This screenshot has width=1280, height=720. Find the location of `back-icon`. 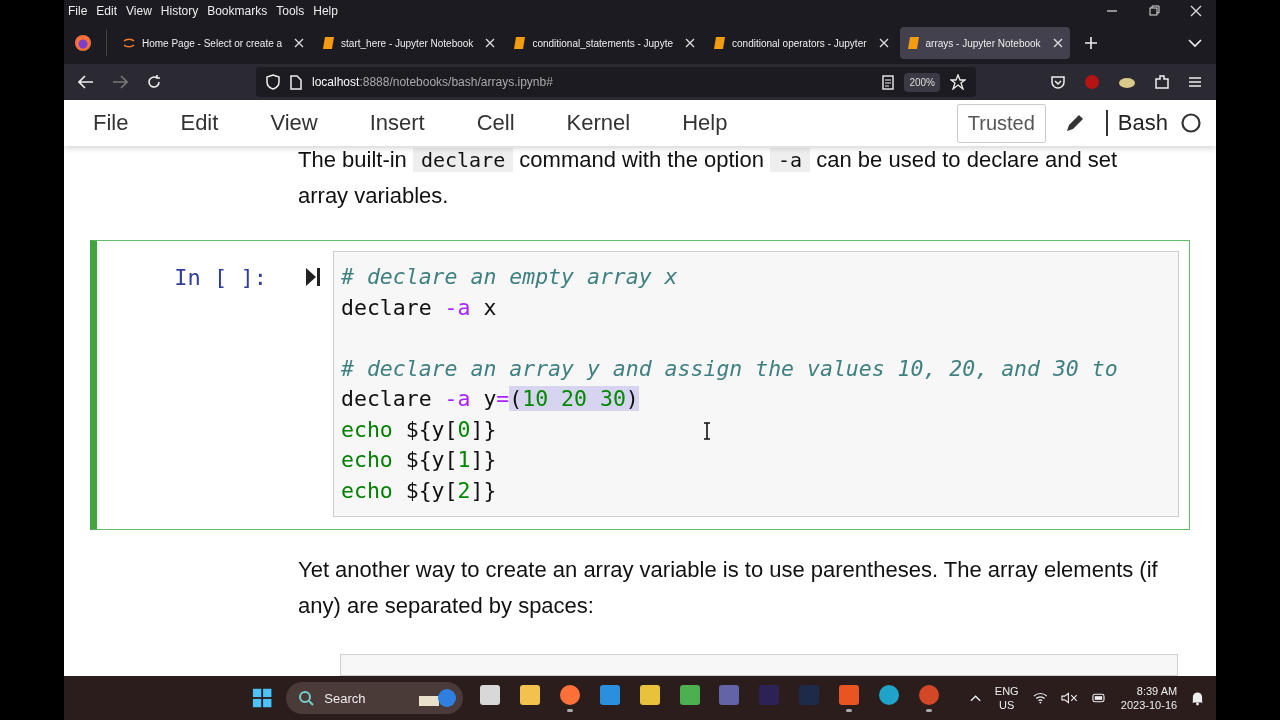

back-icon is located at coordinates (86, 82).